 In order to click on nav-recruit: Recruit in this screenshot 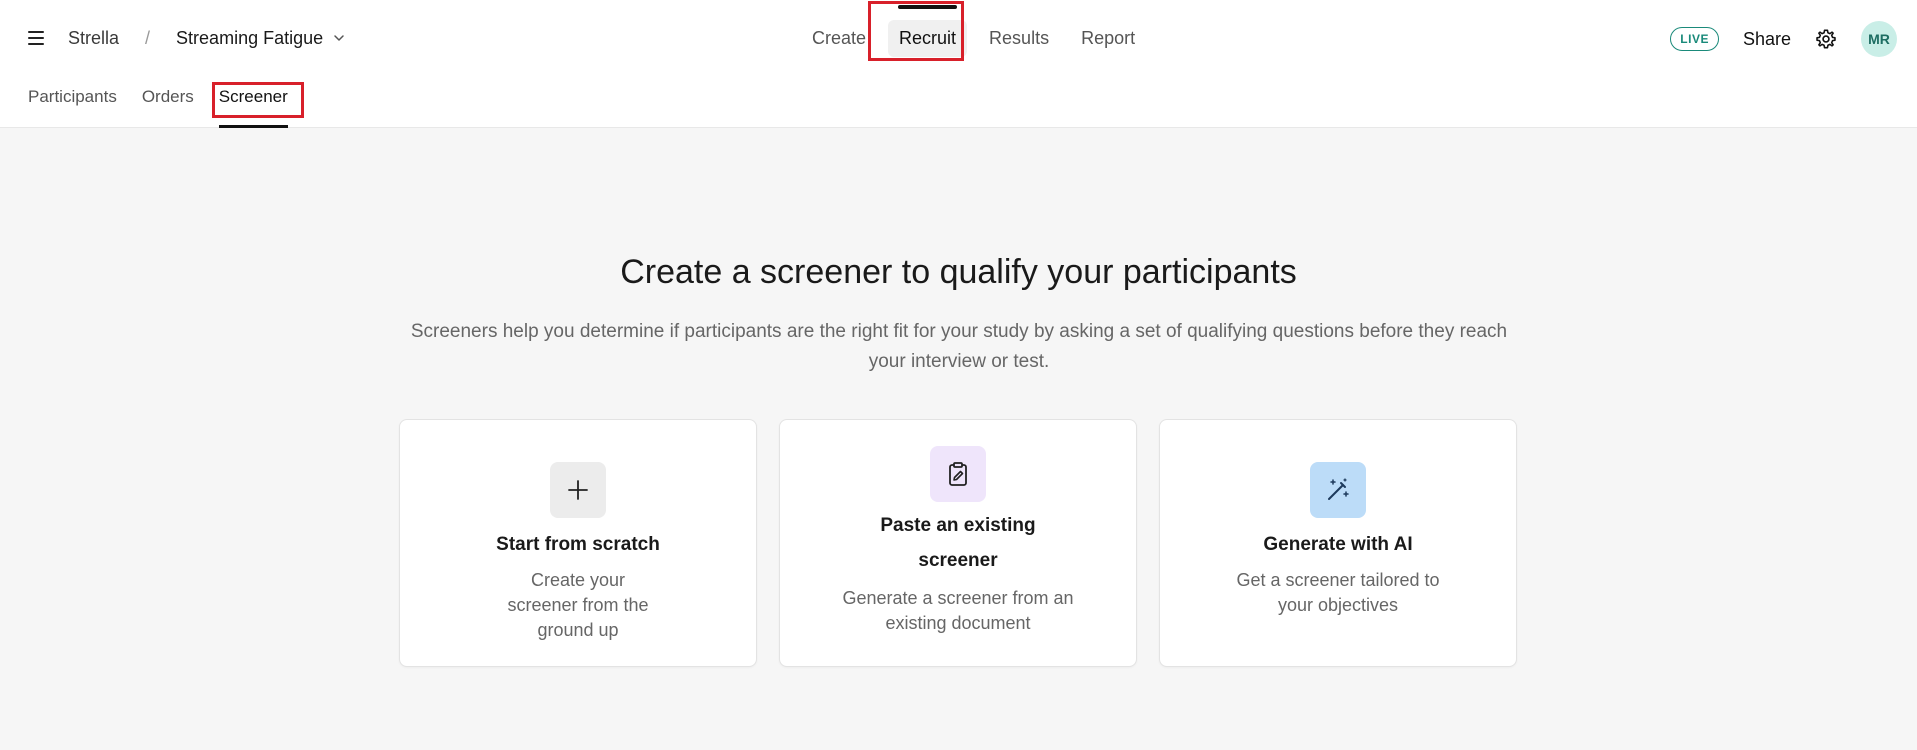, I will do `click(928, 30)`.